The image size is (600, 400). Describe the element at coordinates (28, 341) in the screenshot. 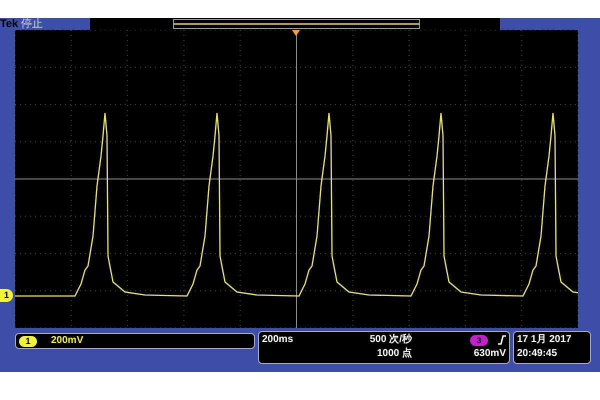

I see `channel-badge: 1` at that location.